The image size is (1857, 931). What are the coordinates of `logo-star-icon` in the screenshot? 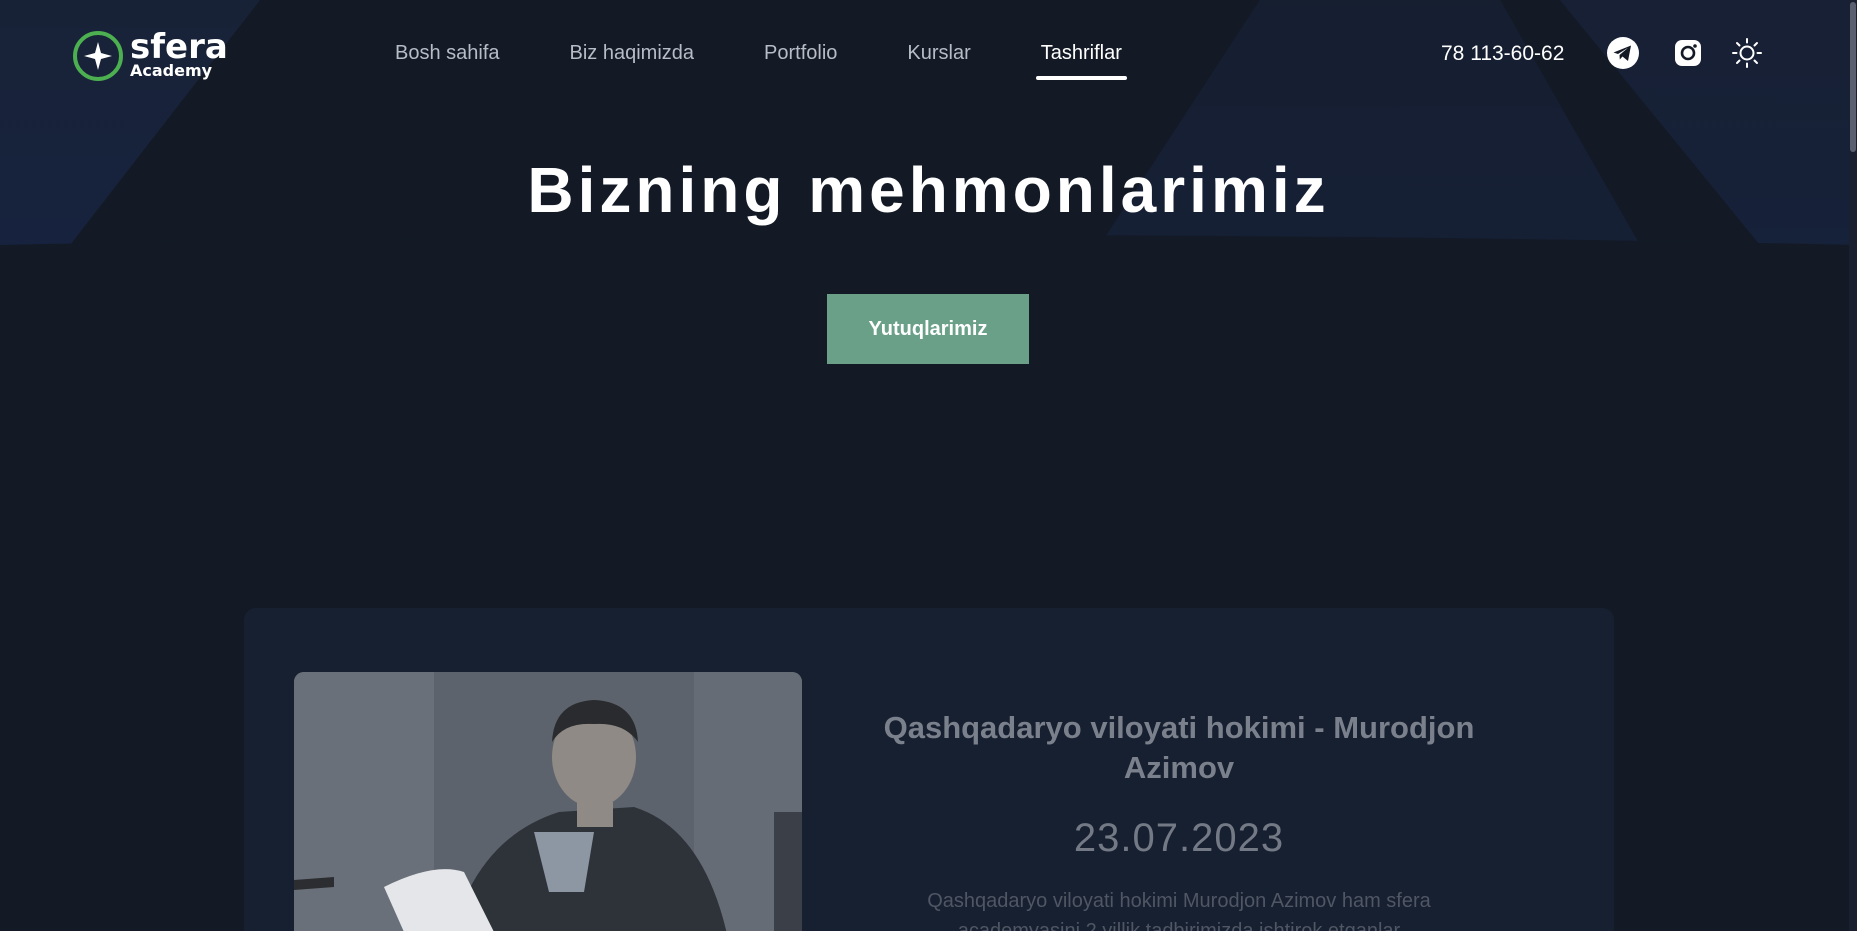 It's located at (98, 56).